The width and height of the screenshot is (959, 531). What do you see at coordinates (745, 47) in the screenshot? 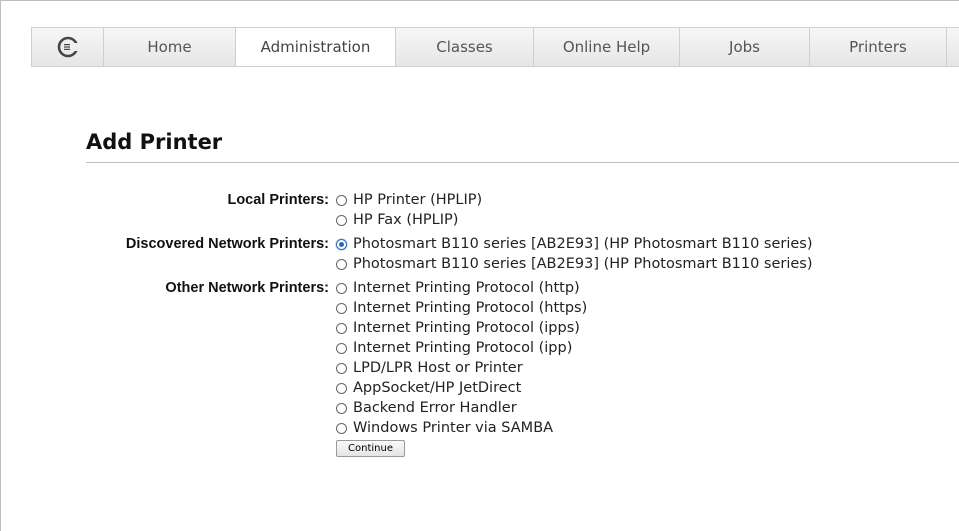
I see `tab-jobs: Jobs` at bounding box center [745, 47].